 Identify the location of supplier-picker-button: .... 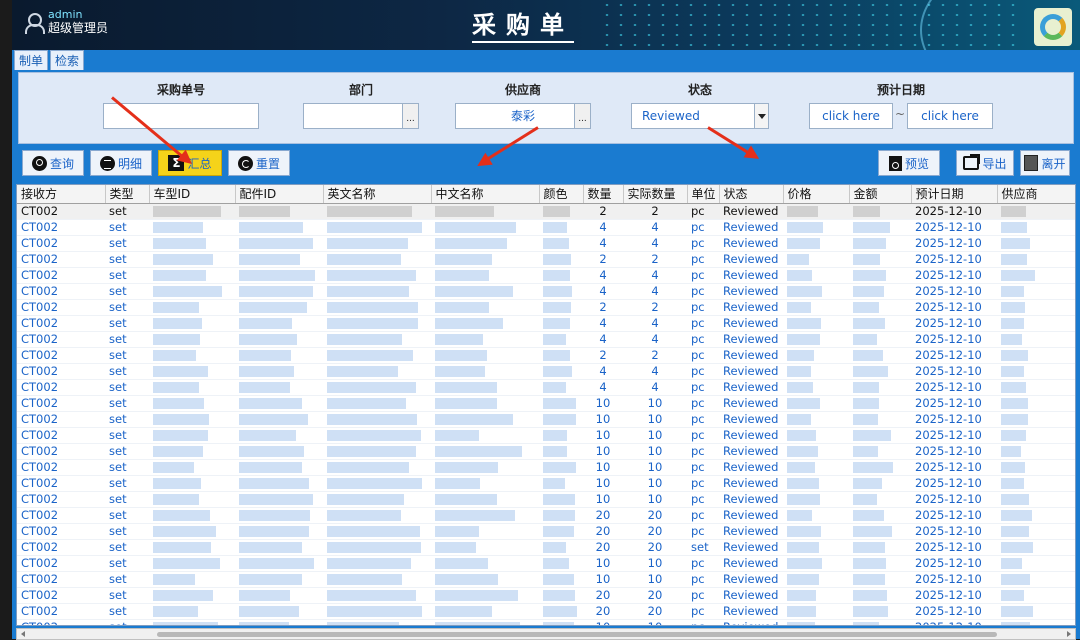
(582, 116).